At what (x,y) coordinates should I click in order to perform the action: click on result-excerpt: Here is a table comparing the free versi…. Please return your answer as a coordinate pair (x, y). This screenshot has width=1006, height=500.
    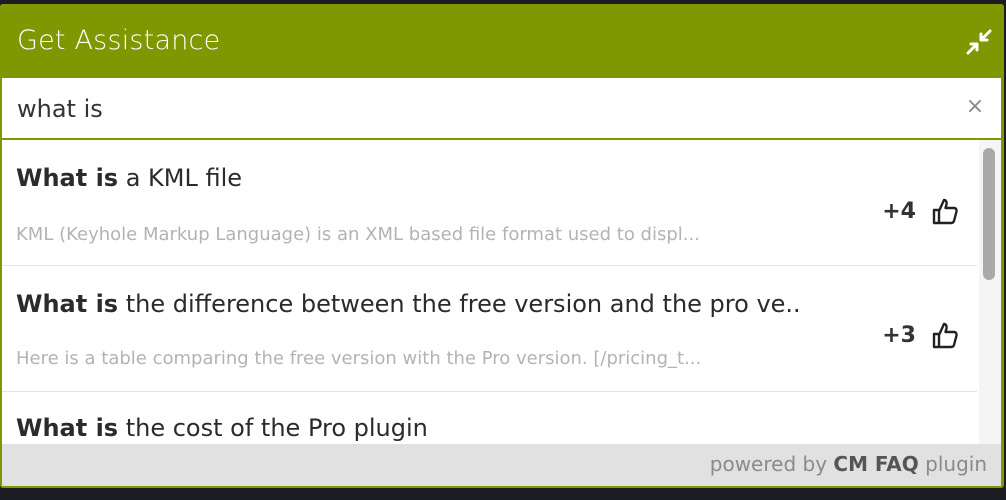
    Looking at the image, I should click on (359, 358).